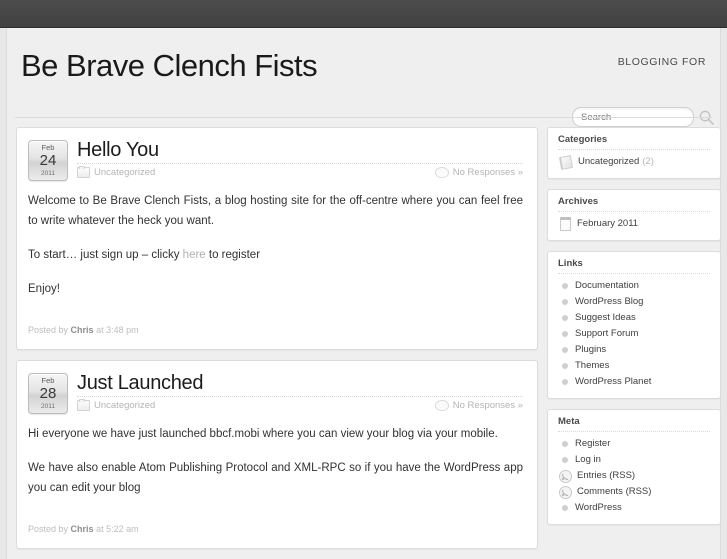  What do you see at coordinates (117, 529) in the screenshot?
I see `footer-suffix: at 5:22 am` at bounding box center [117, 529].